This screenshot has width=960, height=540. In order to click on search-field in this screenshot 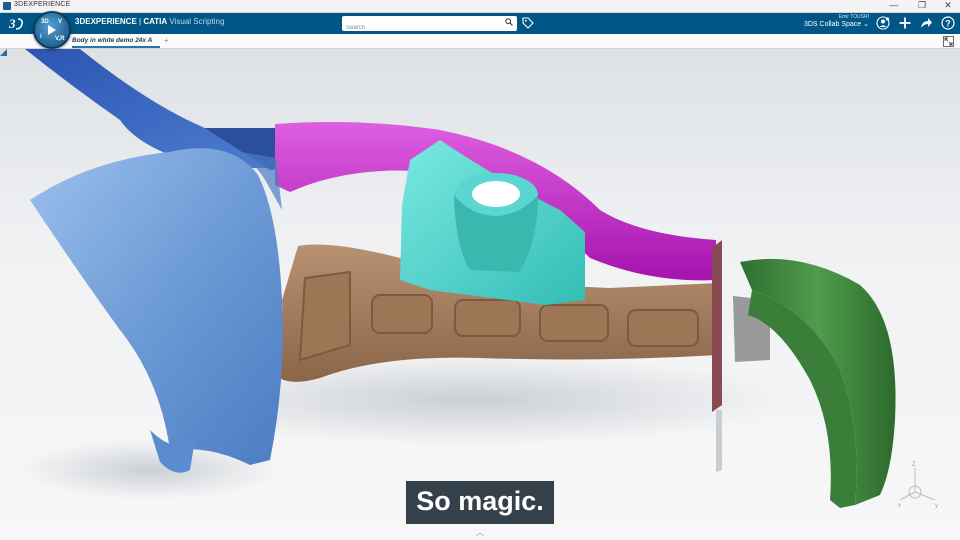, I will do `click(429, 25)`.